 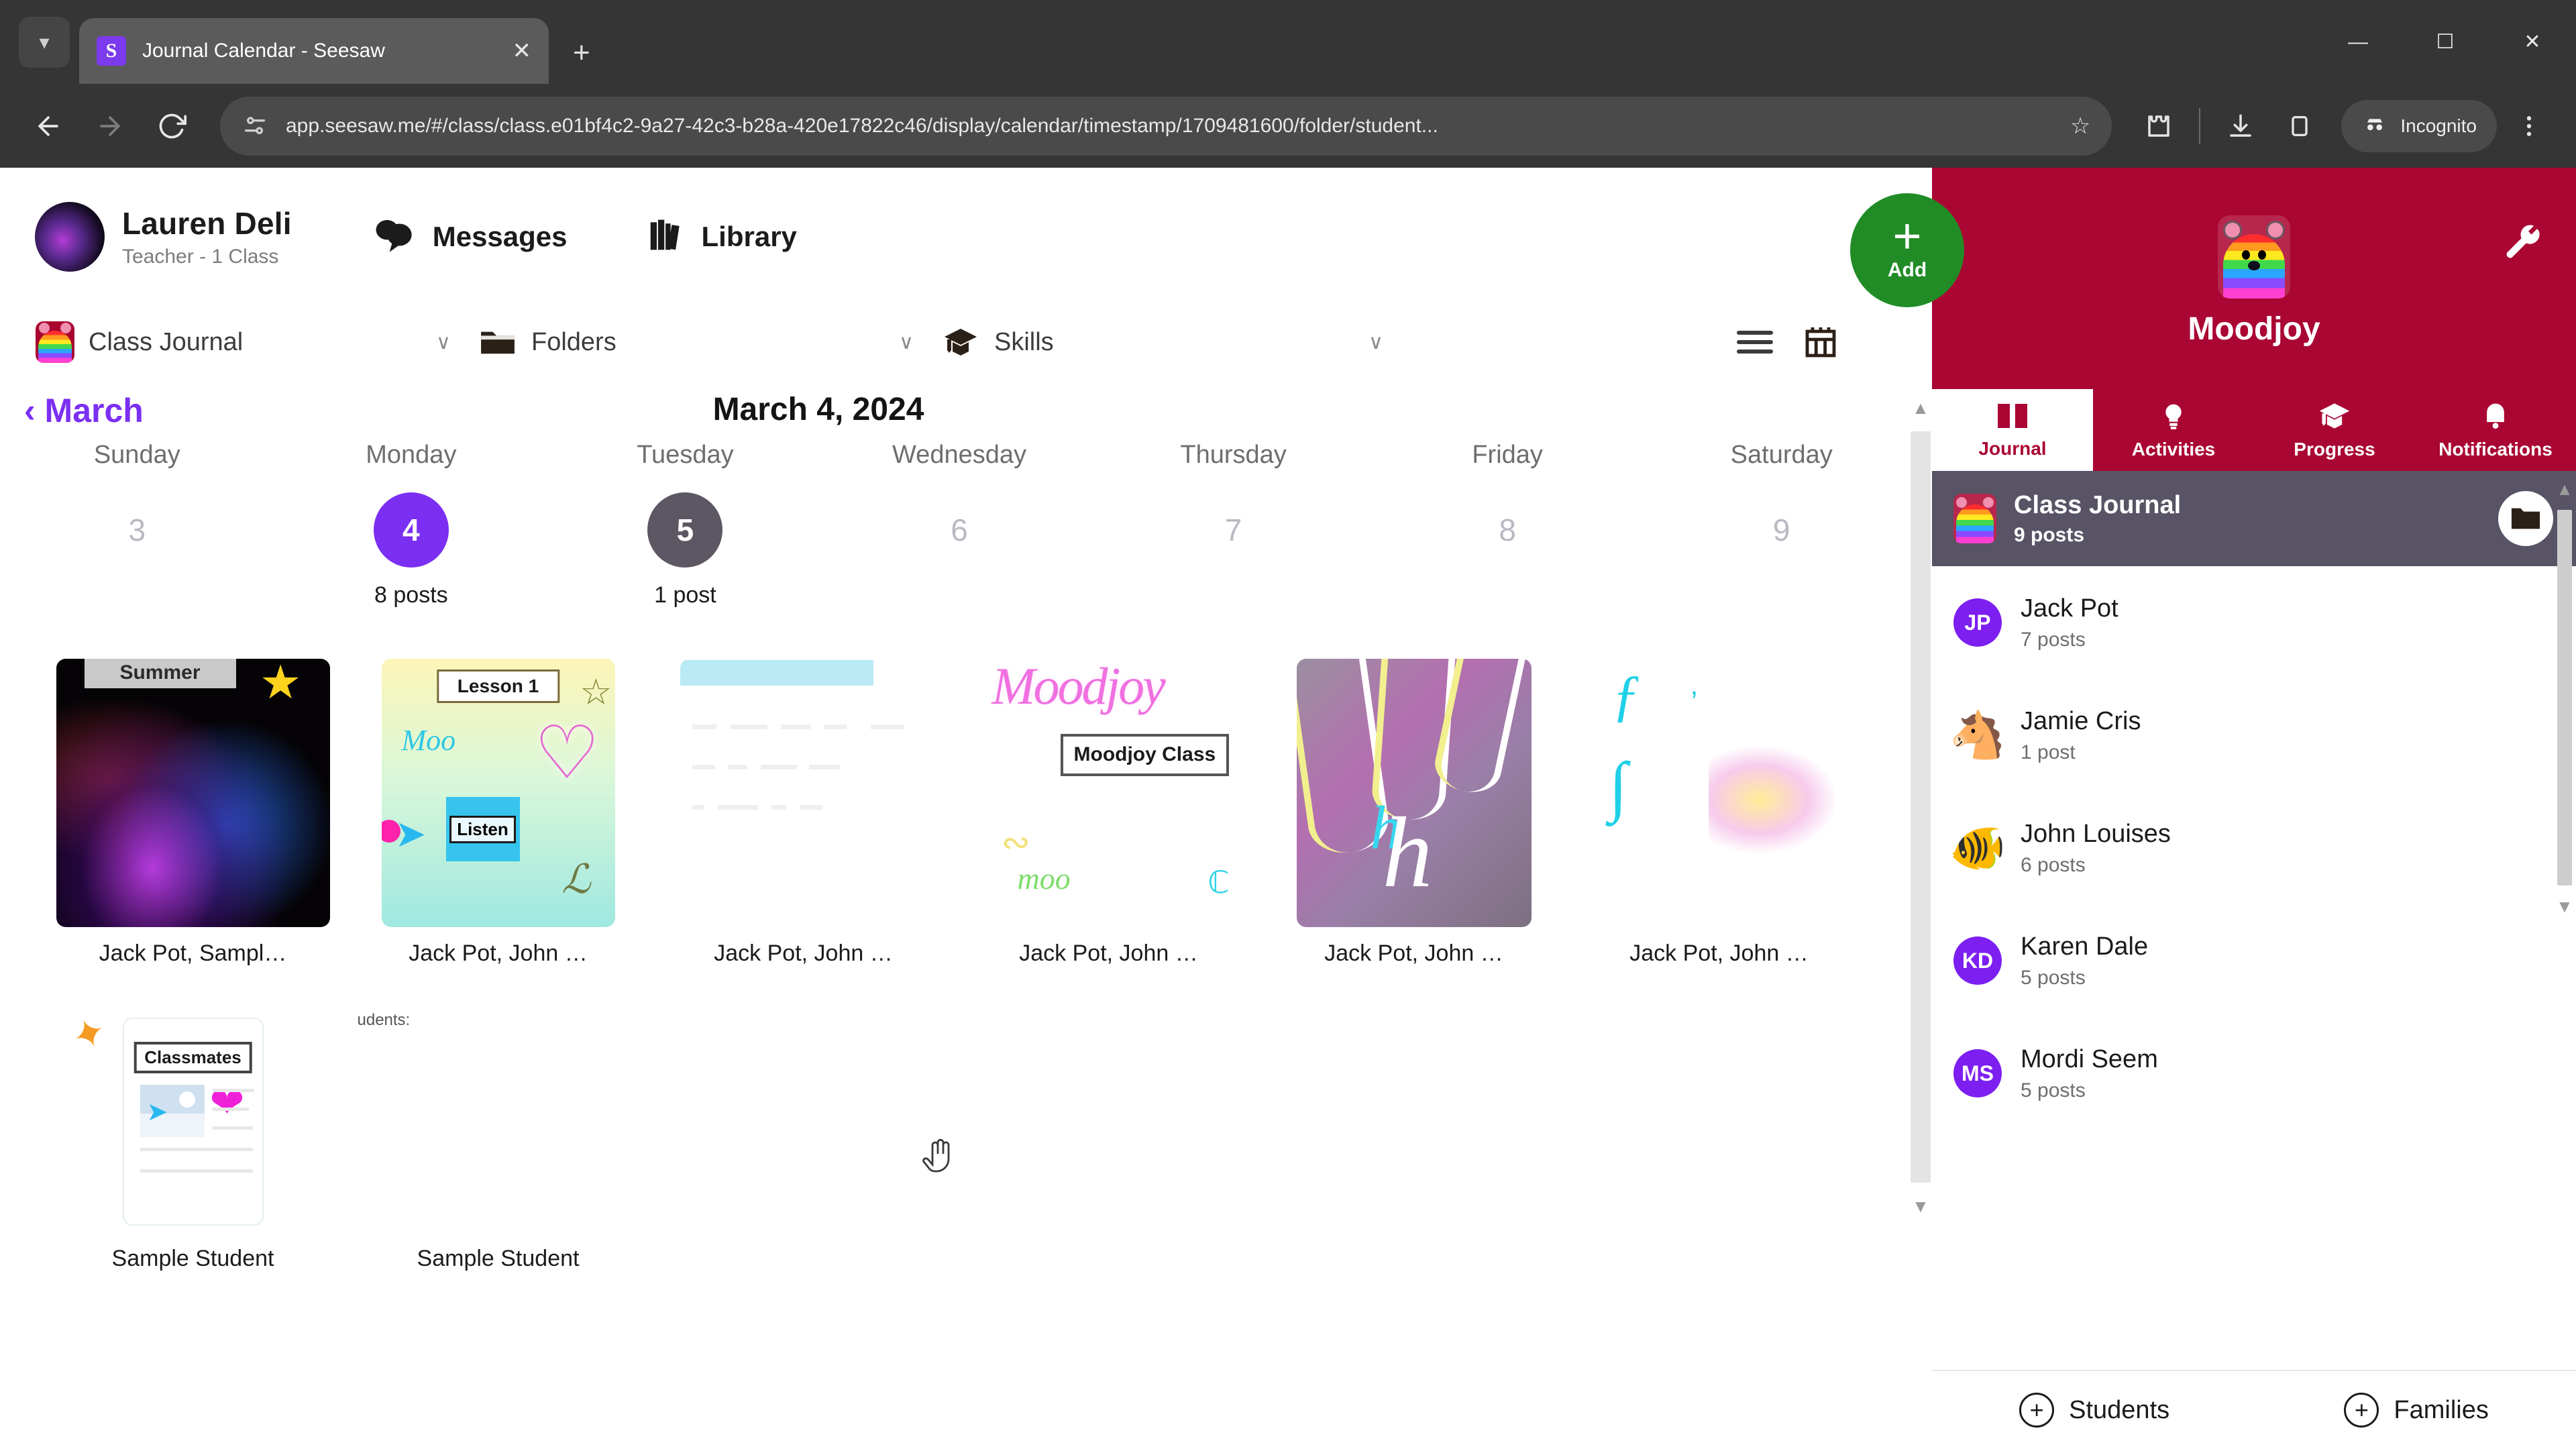 I want to click on class-journal-row: Class Journal 9 posts, so click(x=2254, y=518).